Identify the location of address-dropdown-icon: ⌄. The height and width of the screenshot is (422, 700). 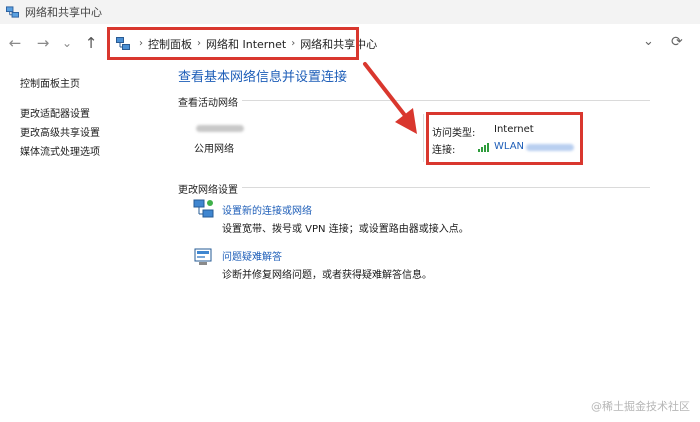
(648, 41).